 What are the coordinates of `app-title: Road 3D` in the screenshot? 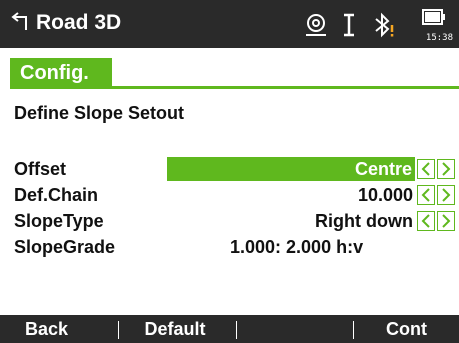 It's located at (79, 22).